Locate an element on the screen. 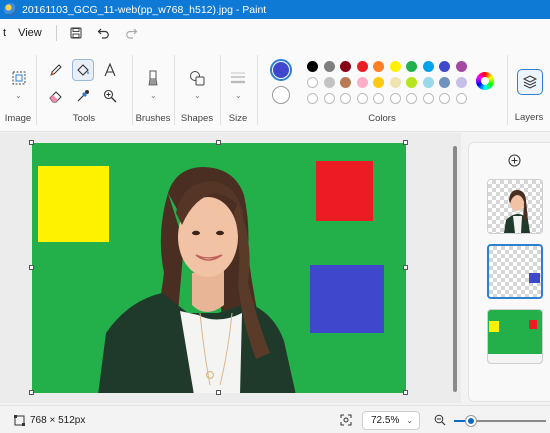 The width and height of the screenshot is (550, 433). colors-group-label: Colors is located at coordinates (382, 118).